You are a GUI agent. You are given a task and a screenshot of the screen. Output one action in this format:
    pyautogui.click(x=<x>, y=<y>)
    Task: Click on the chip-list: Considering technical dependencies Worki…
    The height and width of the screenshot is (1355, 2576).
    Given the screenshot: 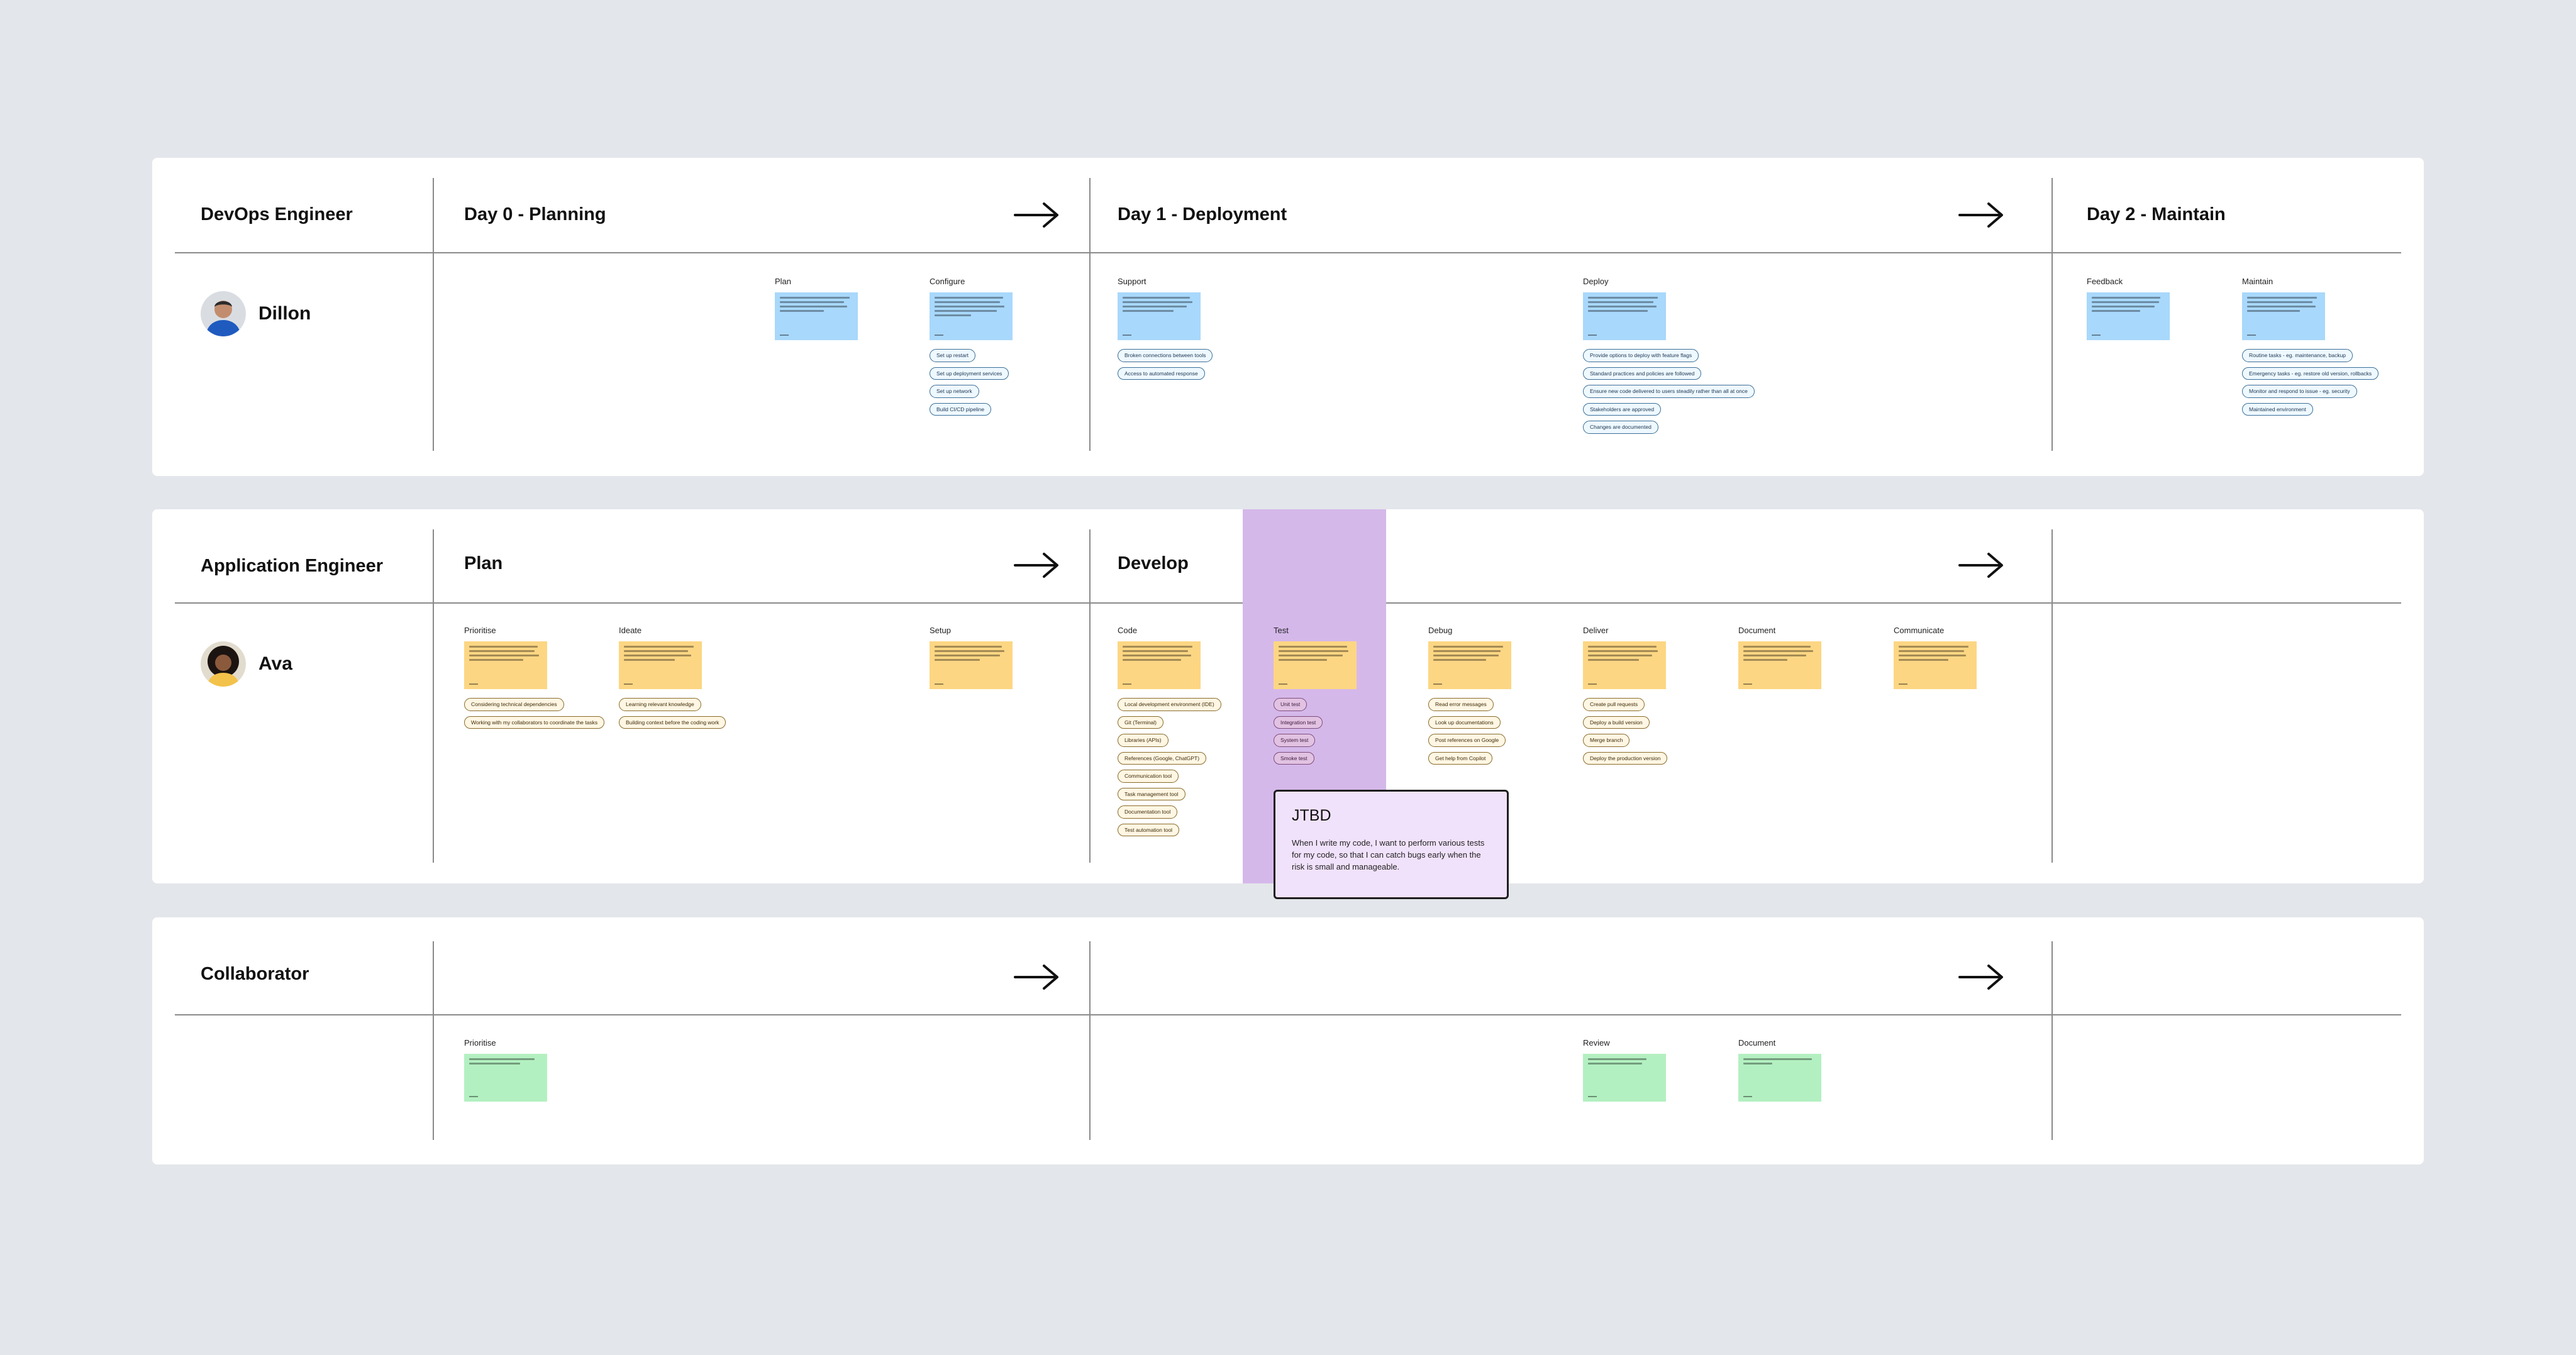 What is the action you would take?
    pyautogui.click(x=552, y=713)
    